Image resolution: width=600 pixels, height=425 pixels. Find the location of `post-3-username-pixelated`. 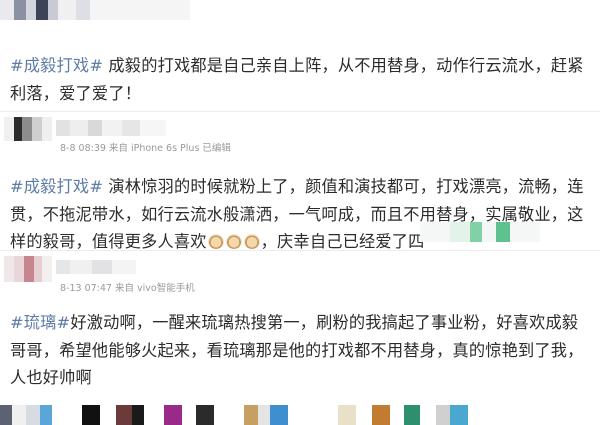

post-3-username-pixelated is located at coordinates (96, 267).